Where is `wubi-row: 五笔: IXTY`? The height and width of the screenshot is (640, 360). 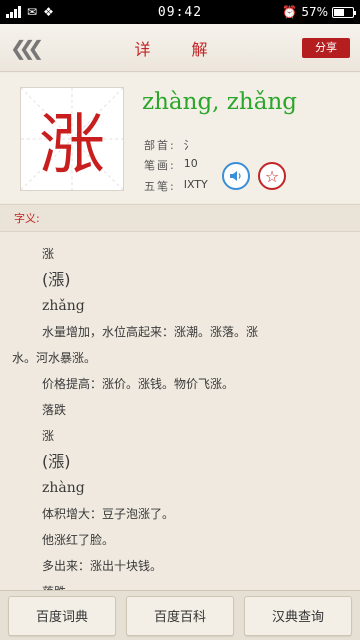 wubi-row: 五笔: IXTY is located at coordinates (176, 186).